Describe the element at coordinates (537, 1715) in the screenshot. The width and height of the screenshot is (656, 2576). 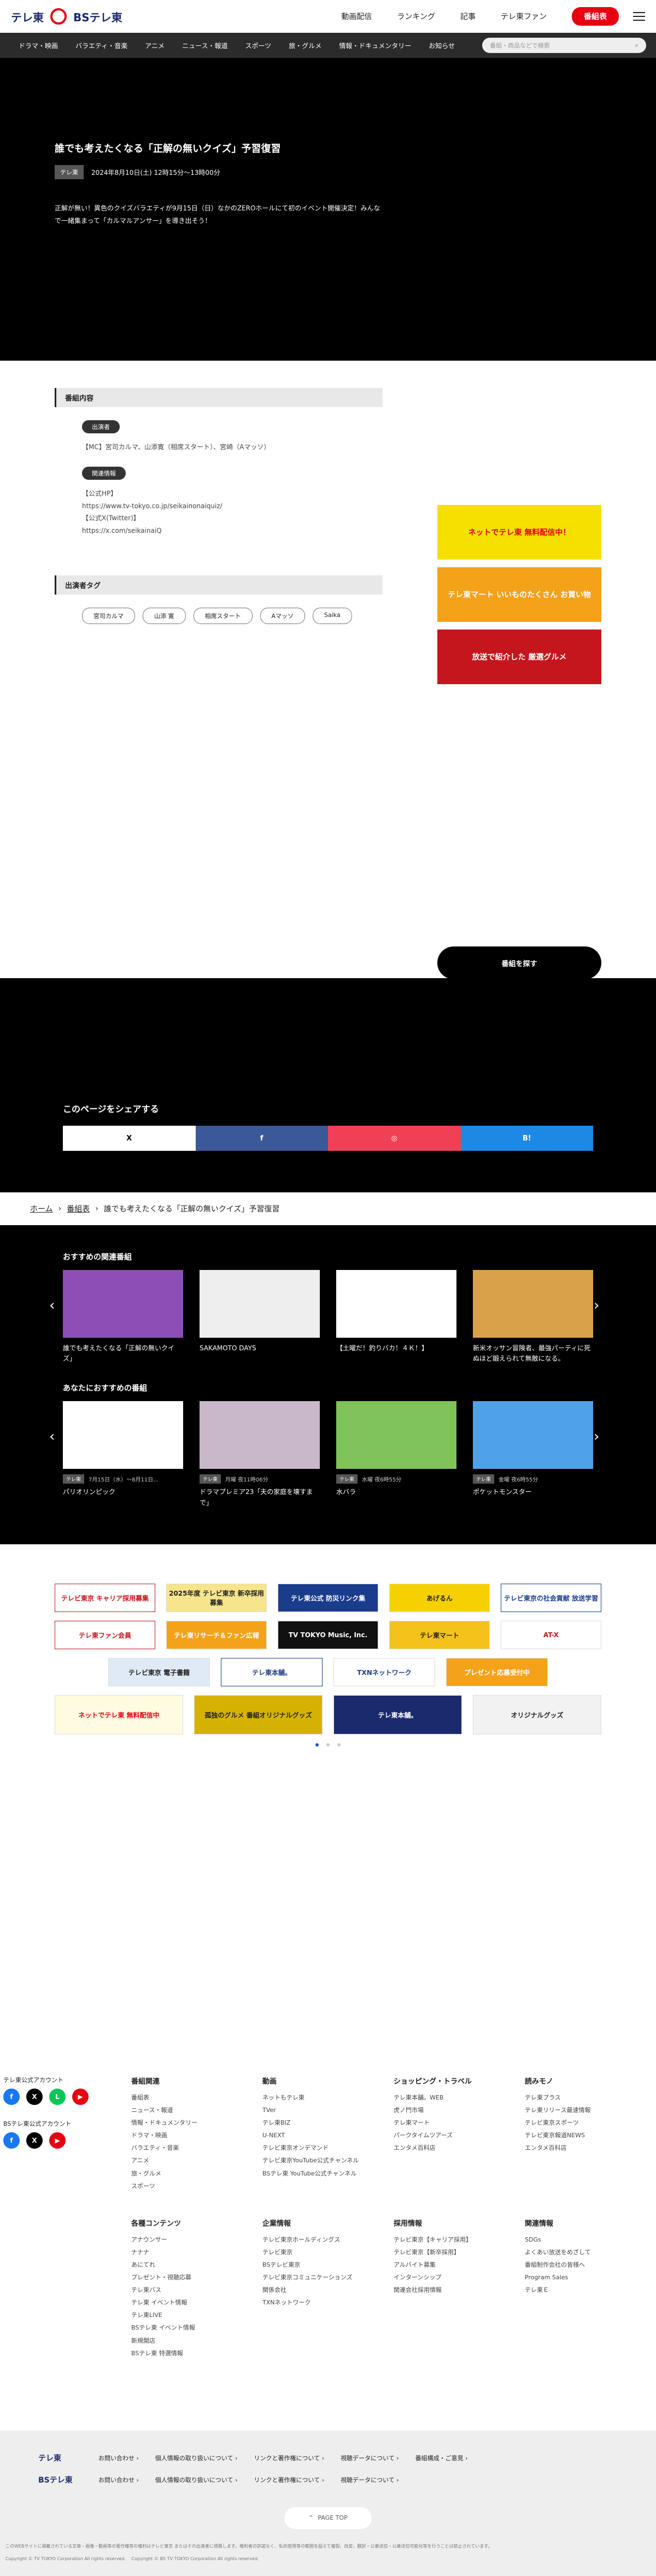
I see `banner: オリジナルグッズ` at that location.